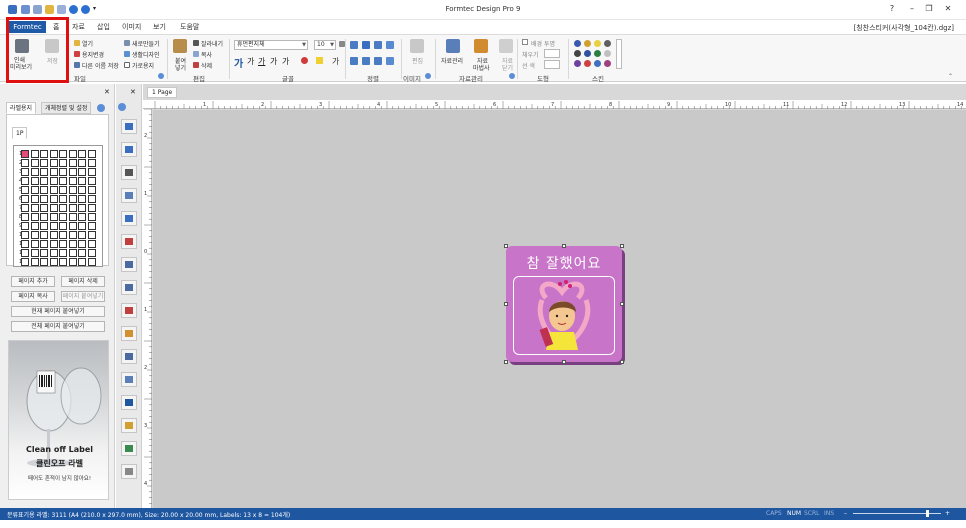 This screenshot has width=966, height=528. I want to click on text-box-icon, so click(129, 172).